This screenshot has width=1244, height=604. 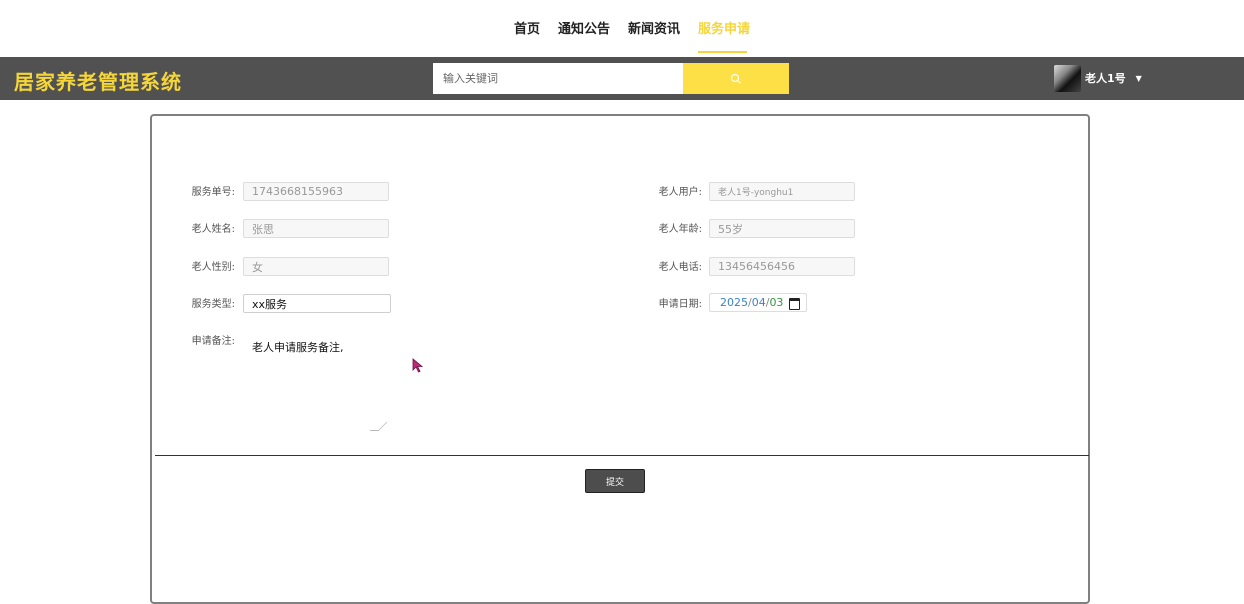 What do you see at coordinates (1139, 78) in the screenshot?
I see `caret-down-icon: ▼` at bounding box center [1139, 78].